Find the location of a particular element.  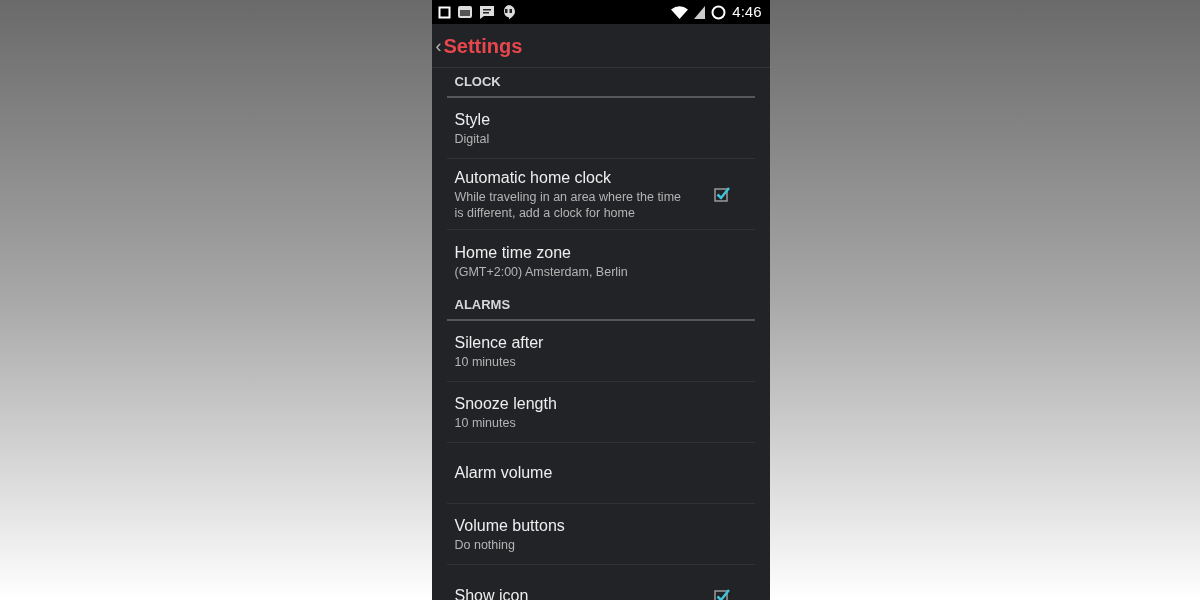

row-summary: Digital is located at coordinates (472, 139).